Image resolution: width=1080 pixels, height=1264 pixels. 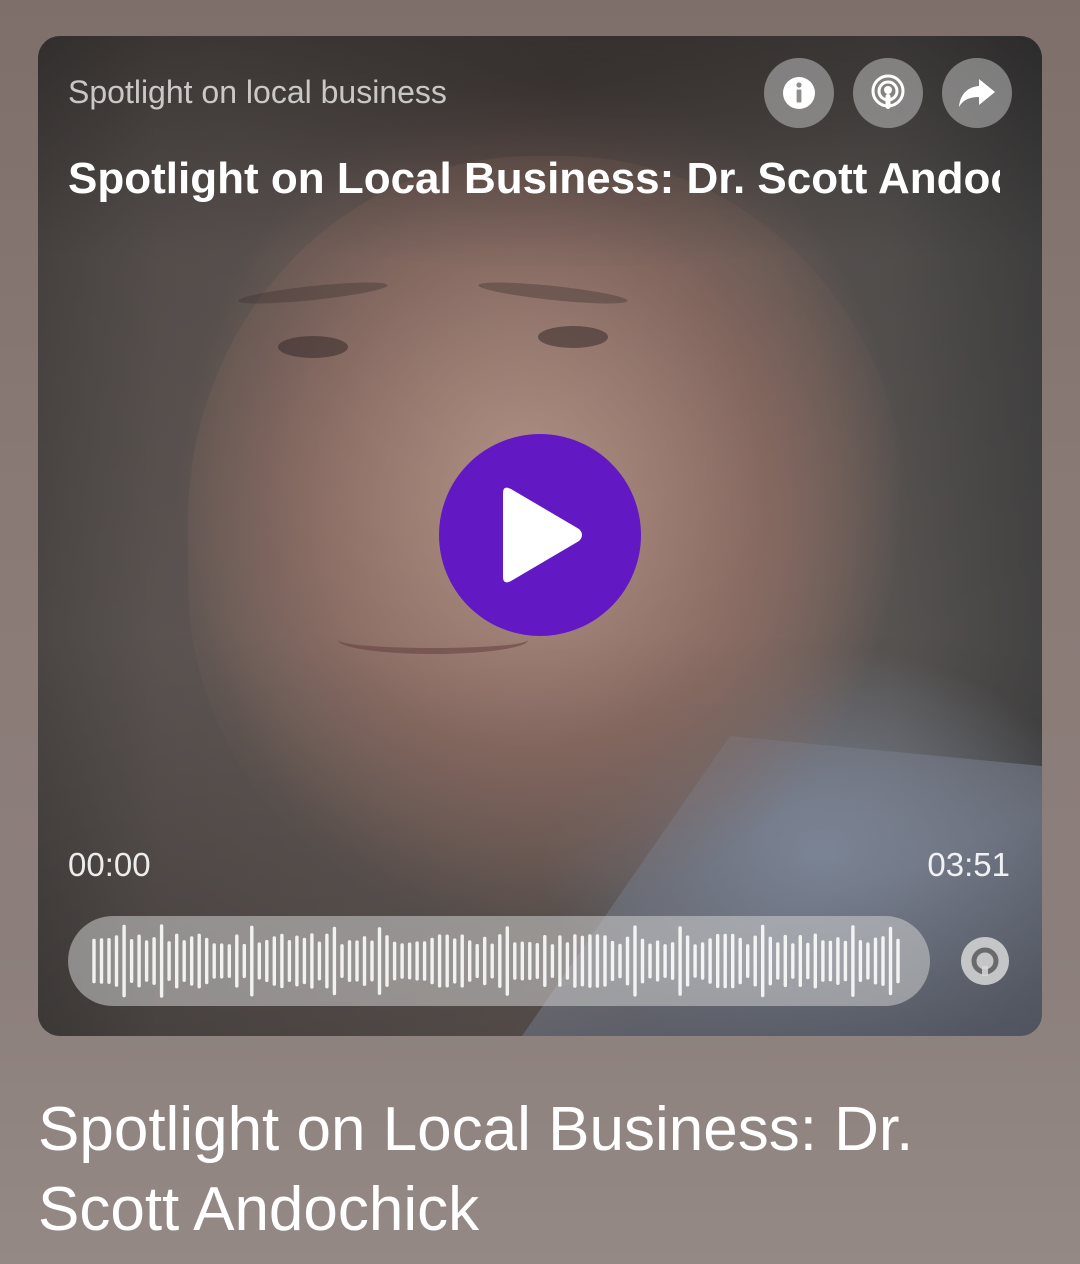 I want to click on info-button, so click(x=799, y=93).